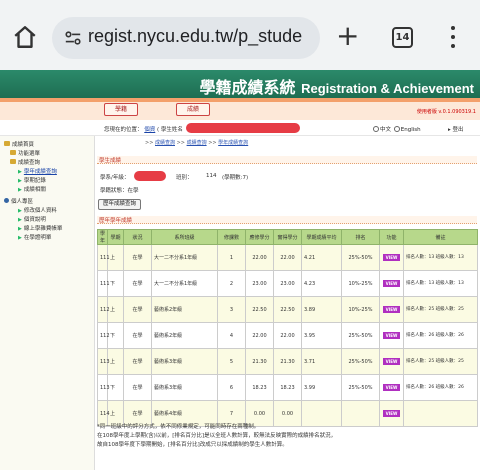  What do you see at coordinates (120, 204) in the screenshot?
I see `all-years-grade-button: 歷年成績查詢` at bounding box center [120, 204].